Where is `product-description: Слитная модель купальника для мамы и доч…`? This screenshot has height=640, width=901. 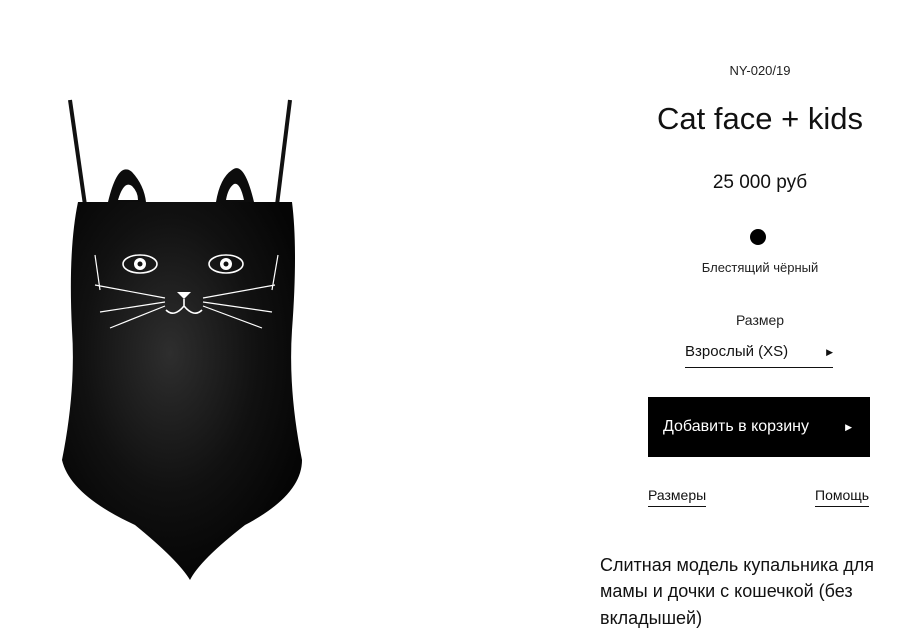 product-description: Слитная модель купальника для мамы и доч… is located at coordinates (737, 591).